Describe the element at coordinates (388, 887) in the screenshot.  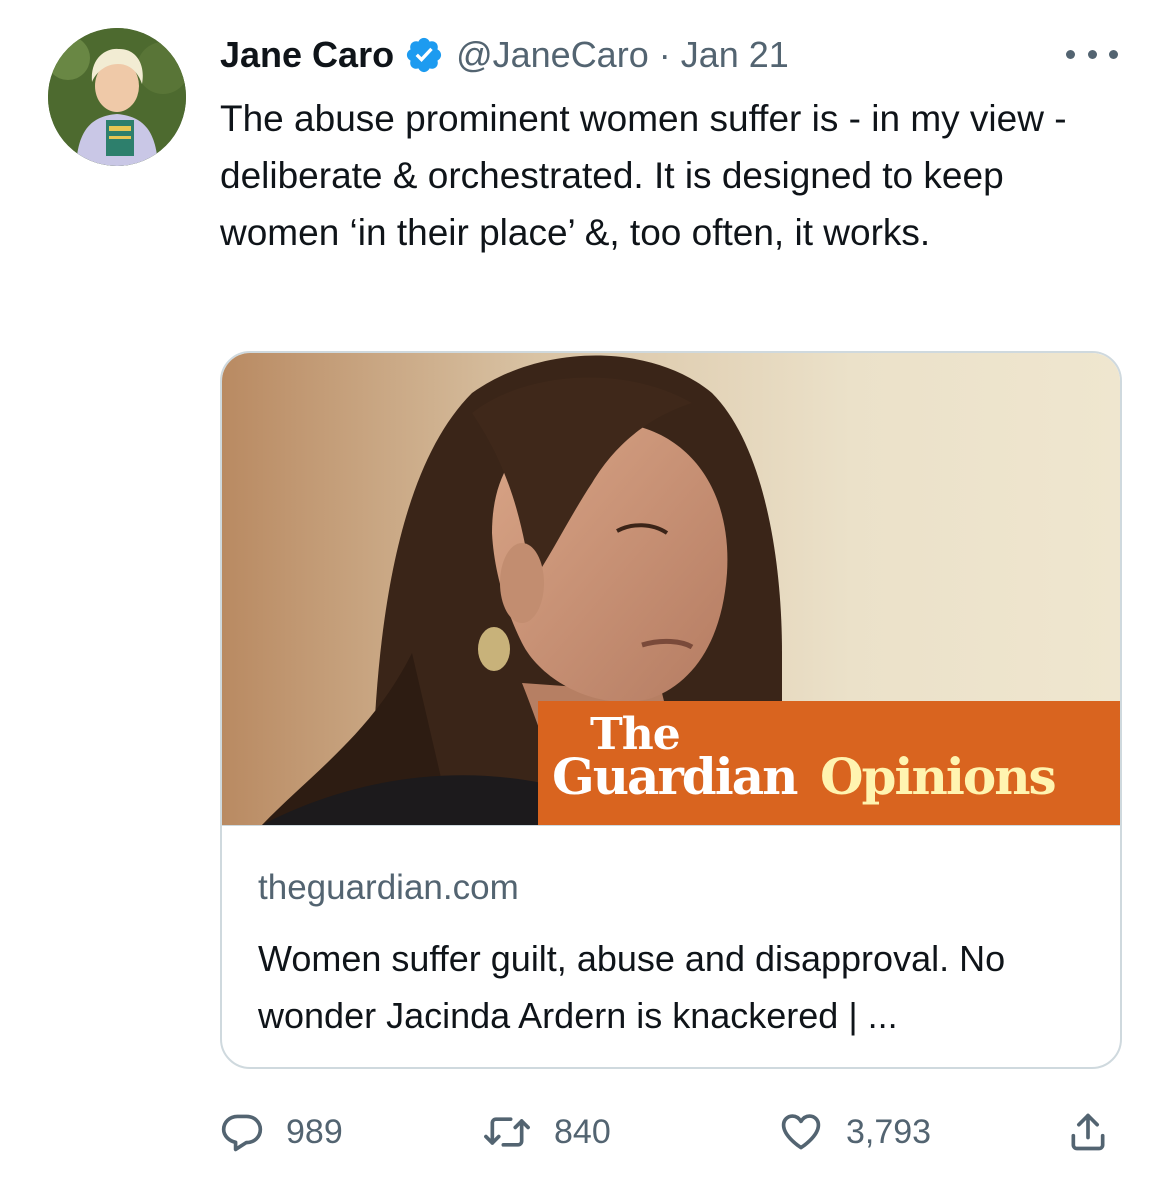
I see `card-domain: theguardian.com` at that location.